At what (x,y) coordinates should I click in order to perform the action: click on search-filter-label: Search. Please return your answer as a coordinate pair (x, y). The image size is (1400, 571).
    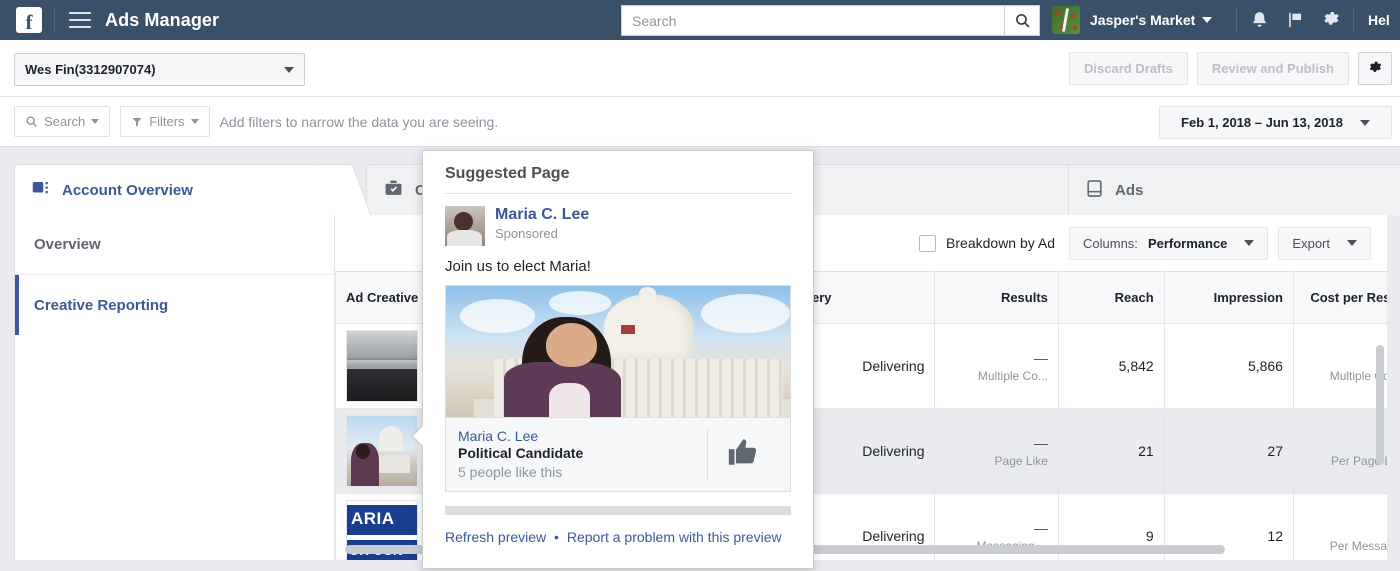
    Looking at the image, I should click on (65, 121).